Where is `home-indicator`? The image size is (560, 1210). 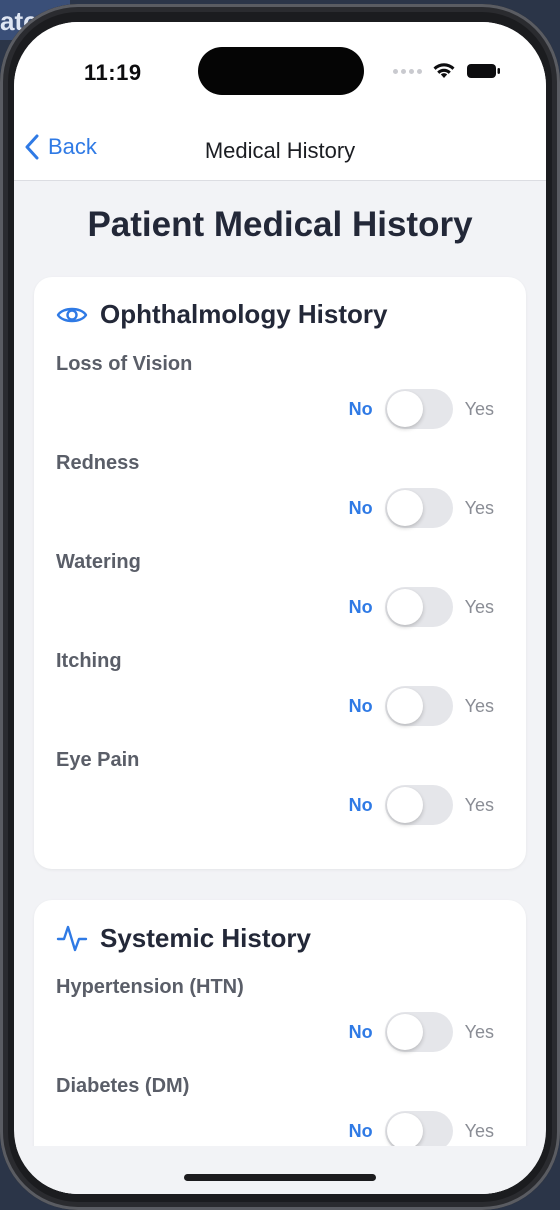
home-indicator is located at coordinates (280, 1177).